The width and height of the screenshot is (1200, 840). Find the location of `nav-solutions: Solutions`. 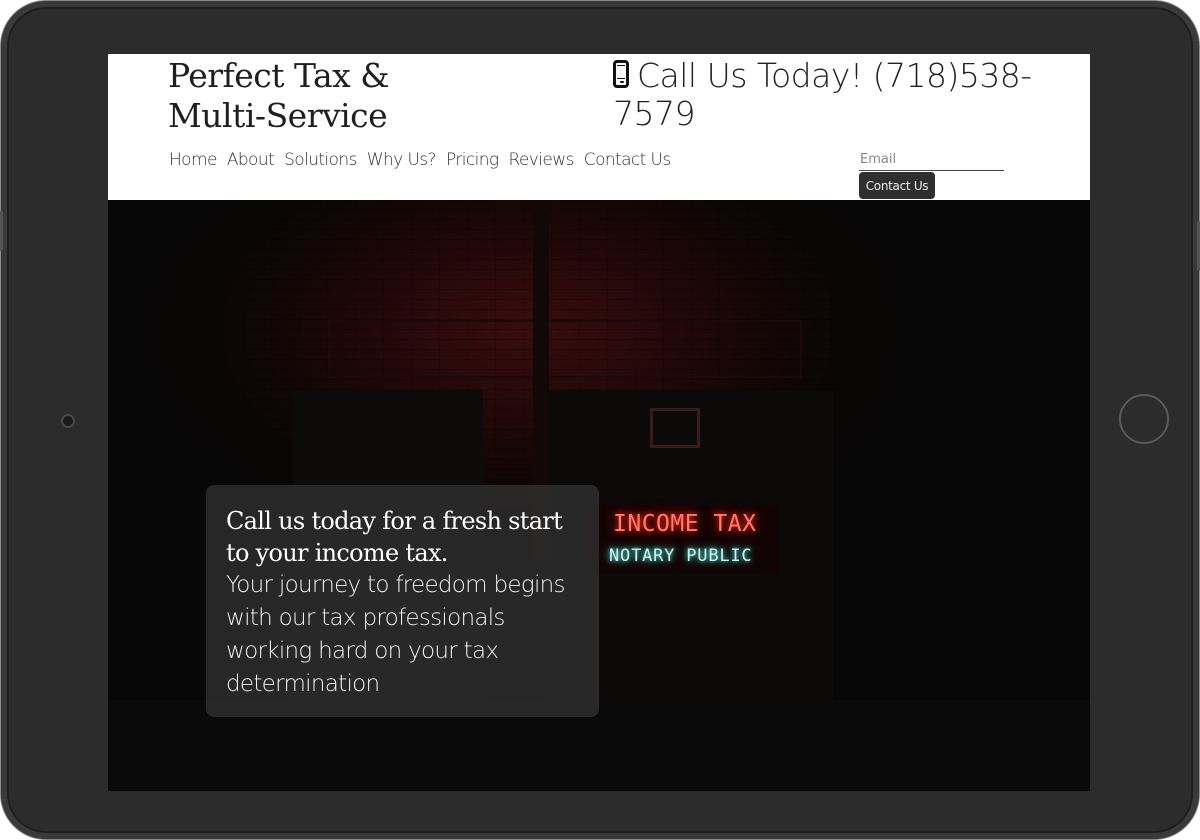

nav-solutions: Solutions is located at coordinates (320, 160).